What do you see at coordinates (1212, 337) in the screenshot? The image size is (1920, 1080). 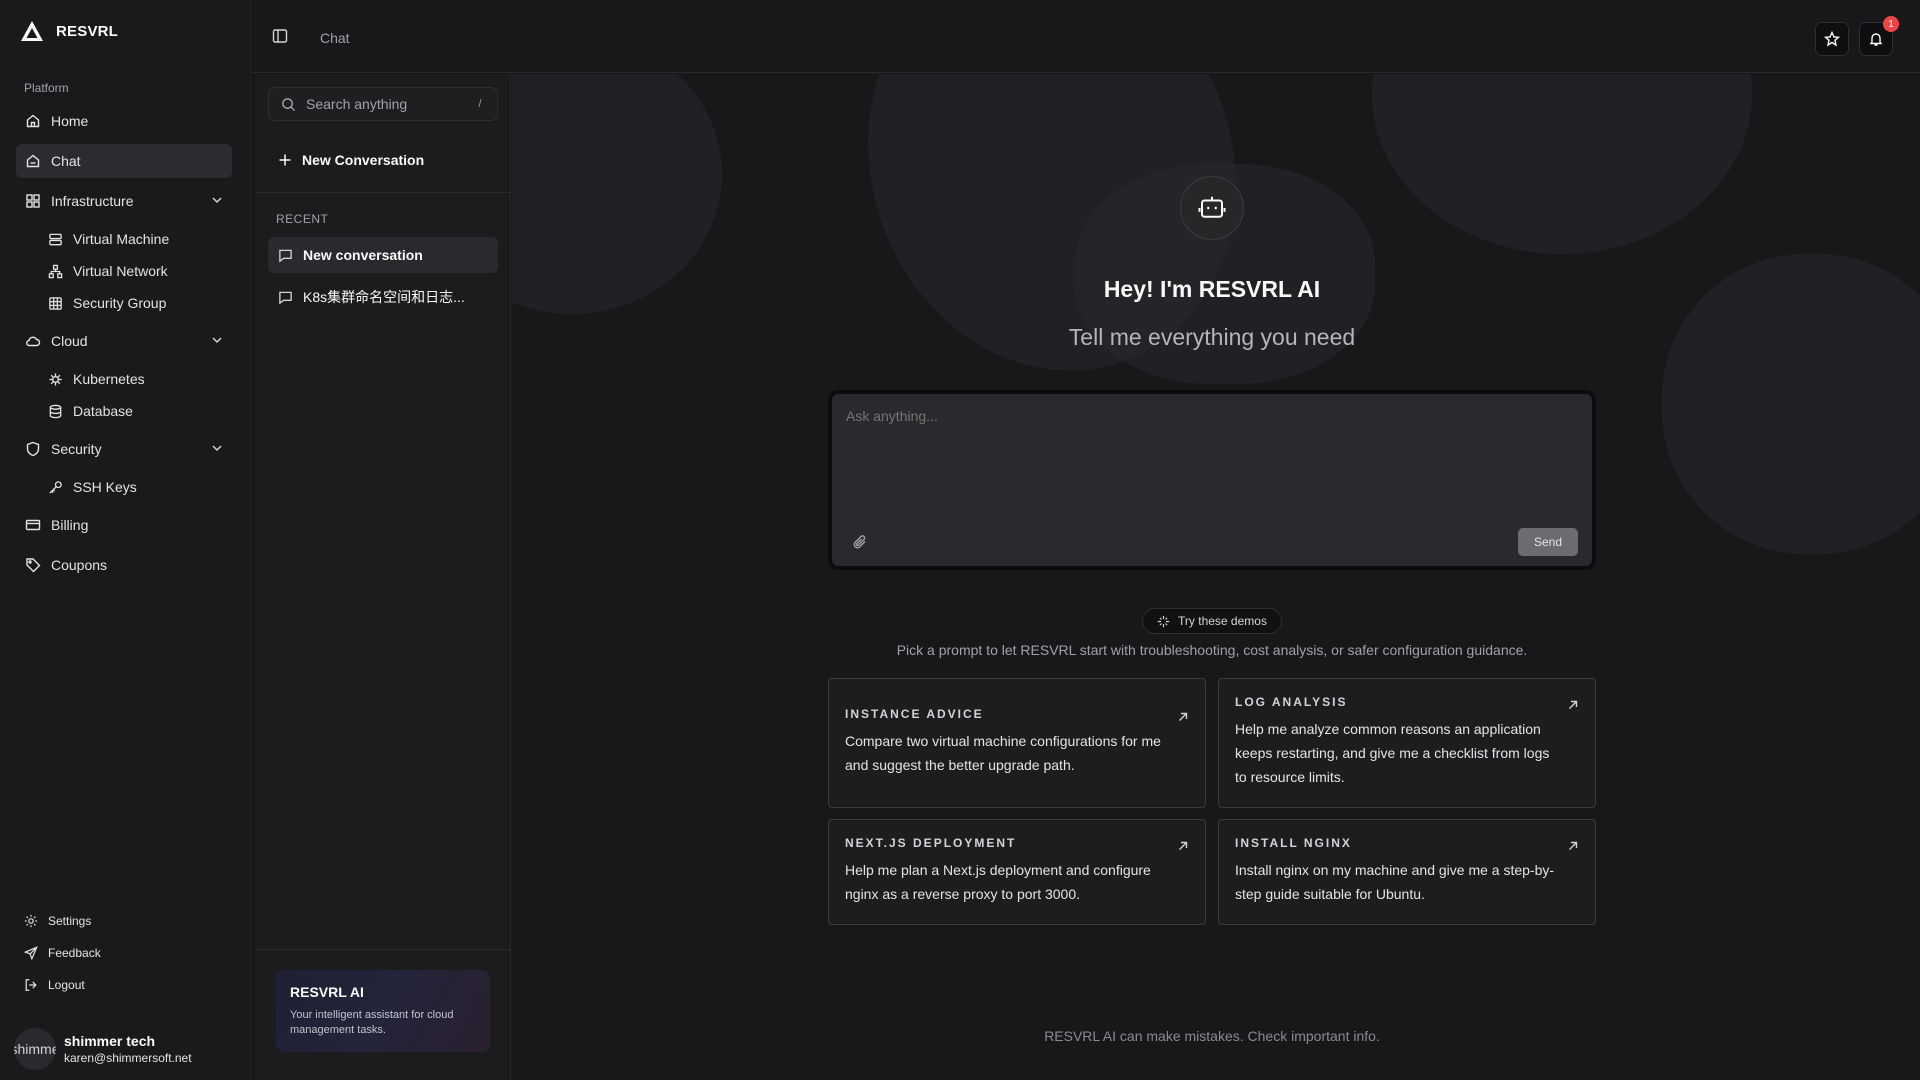 I see `greeting-subtitle: Tell me everything you need` at bounding box center [1212, 337].